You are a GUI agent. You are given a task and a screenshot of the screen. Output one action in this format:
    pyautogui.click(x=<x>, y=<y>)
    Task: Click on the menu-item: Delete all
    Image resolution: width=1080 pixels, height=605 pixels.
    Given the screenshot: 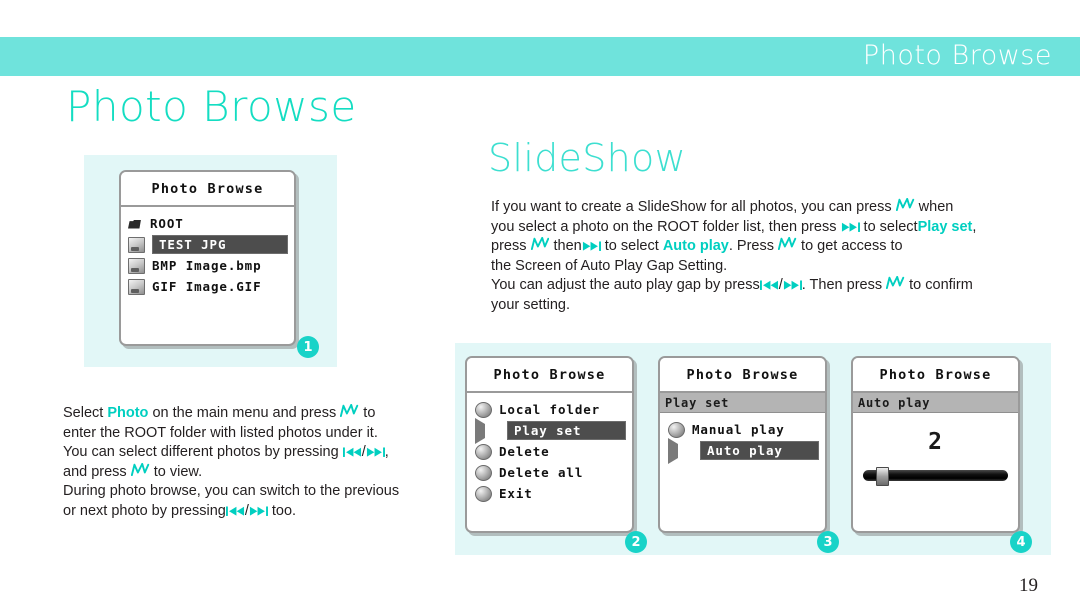 What is the action you would take?
    pyautogui.click(x=549, y=472)
    